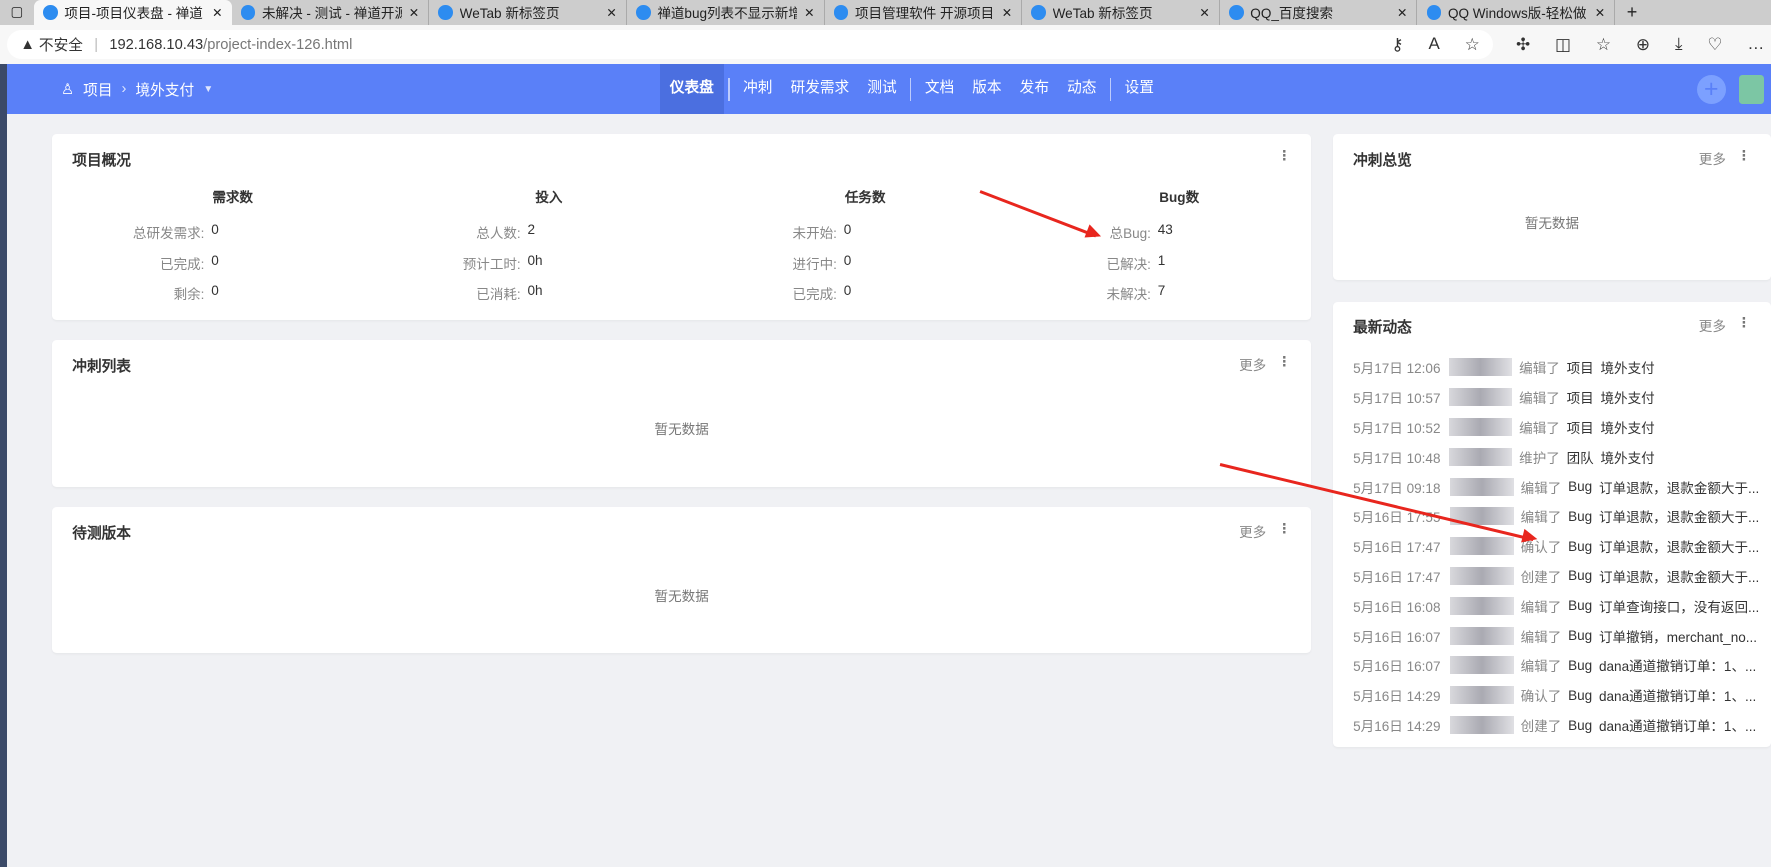 The height and width of the screenshot is (867, 1771). What do you see at coordinates (1679, 44) in the screenshot?
I see `downloads-icon: ⤓` at bounding box center [1679, 44].